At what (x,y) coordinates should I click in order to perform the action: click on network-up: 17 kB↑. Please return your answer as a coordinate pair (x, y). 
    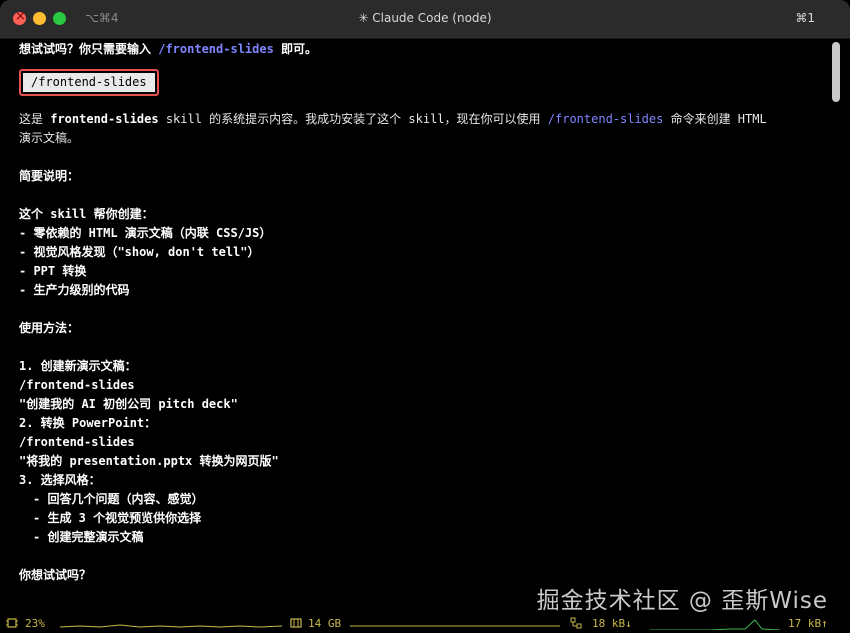
    Looking at the image, I should click on (808, 623).